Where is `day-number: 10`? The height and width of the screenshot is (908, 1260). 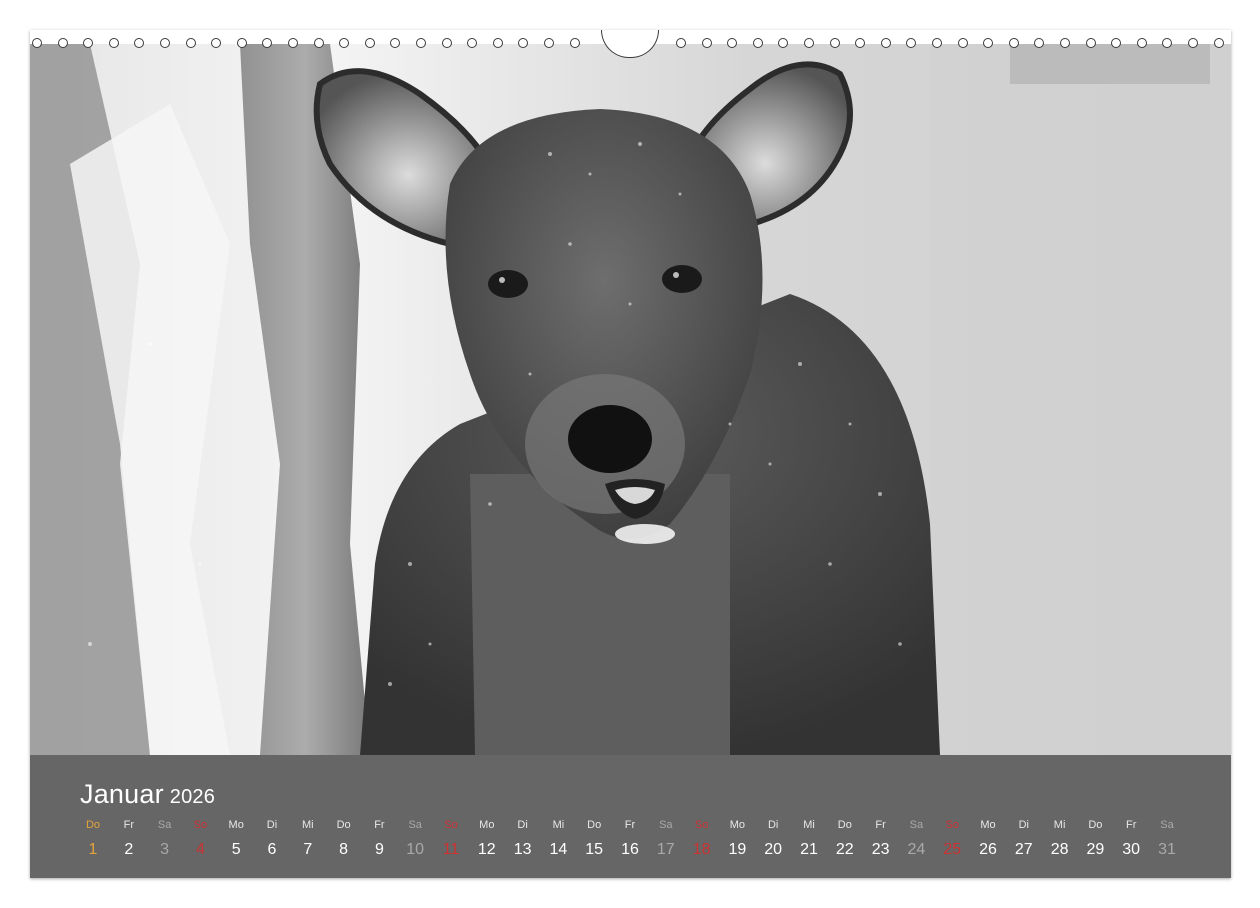 day-number: 10 is located at coordinates (415, 849).